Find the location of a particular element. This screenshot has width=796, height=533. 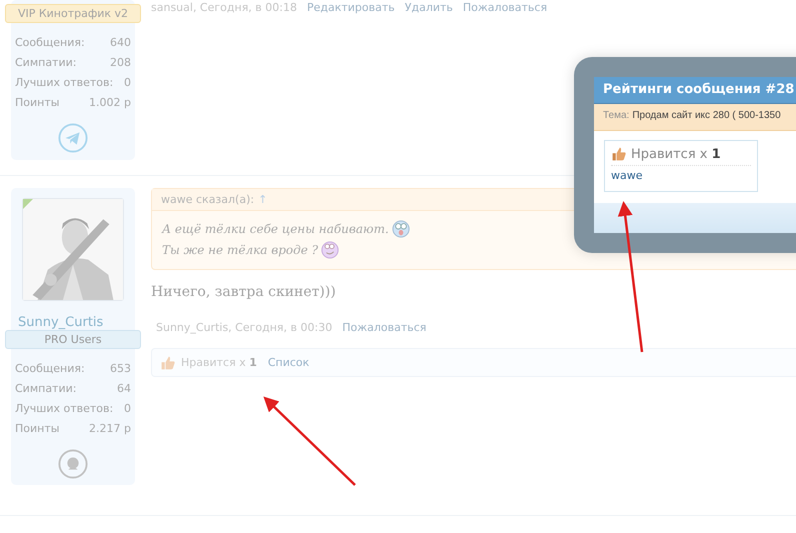

list-link: Список is located at coordinates (289, 362).